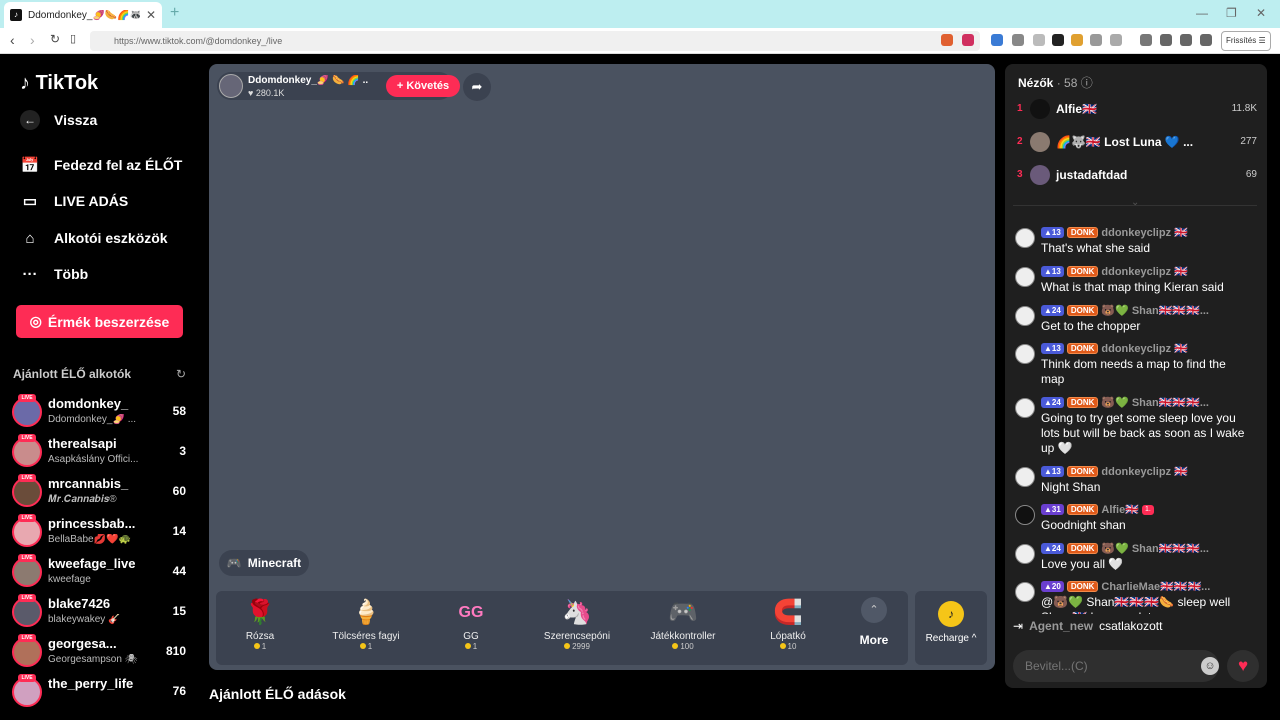  I want to click on puzzle-icon, so click(1096, 40).